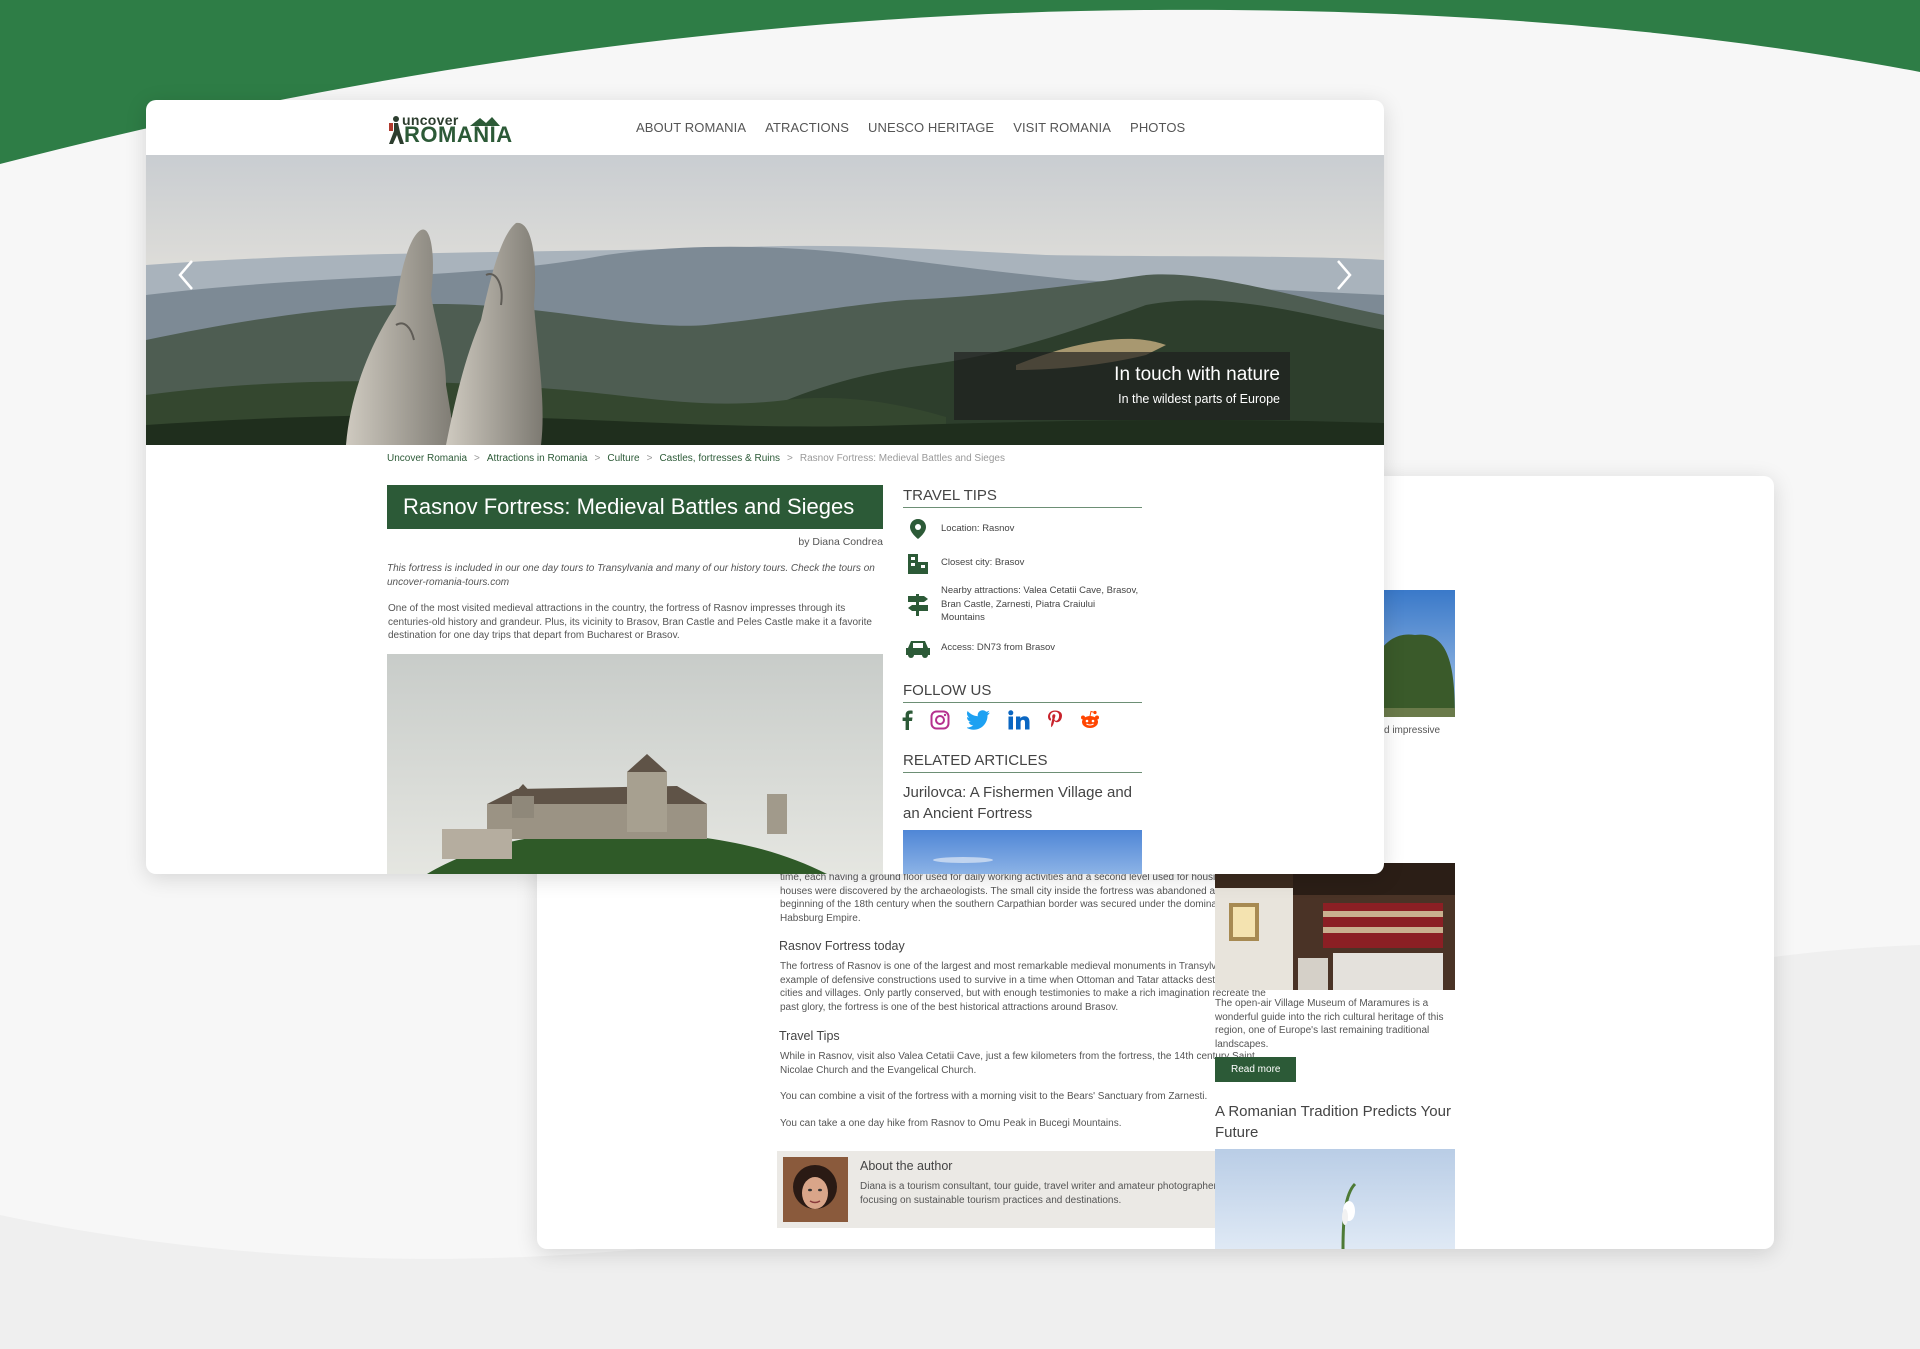 This screenshot has width=1920, height=1349. What do you see at coordinates (918, 529) in the screenshot?
I see `location-pin-icon` at bounding box center [918, 529].